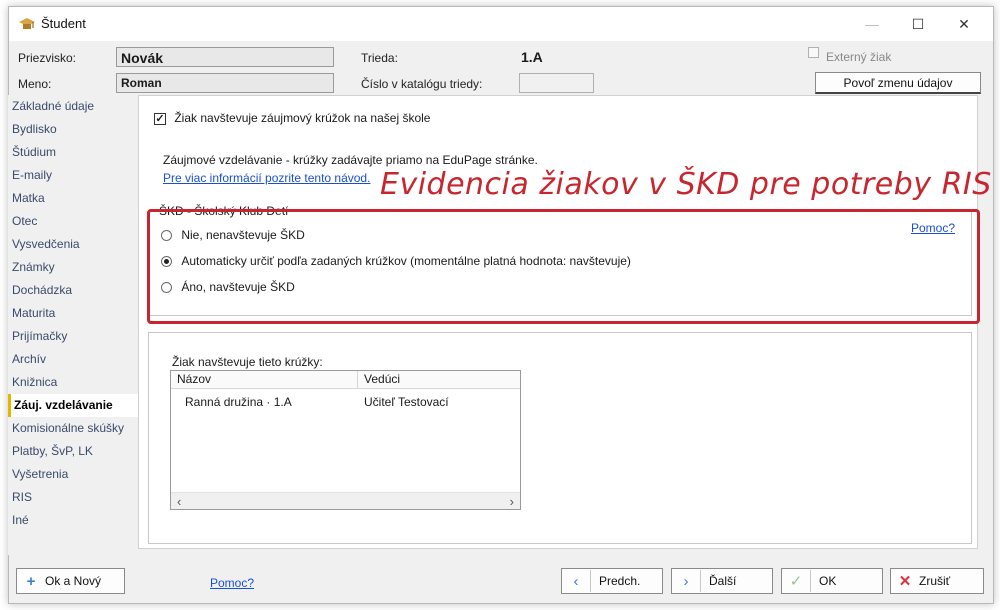 The height and width of the screenshot is (610, 1000). I want to click on clubs-label: Žiak navštevuje tieto krúžky:, so click(247, 362).